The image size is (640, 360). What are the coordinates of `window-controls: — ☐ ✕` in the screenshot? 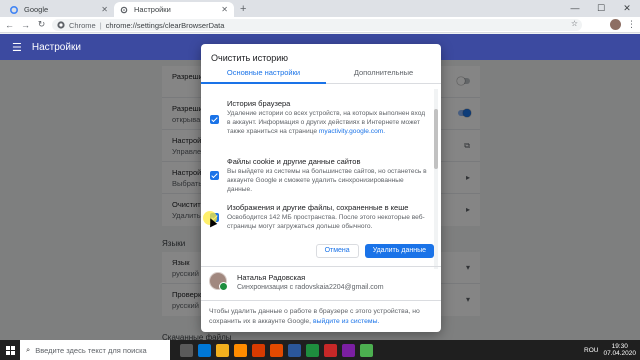 It's located at (601, 8).